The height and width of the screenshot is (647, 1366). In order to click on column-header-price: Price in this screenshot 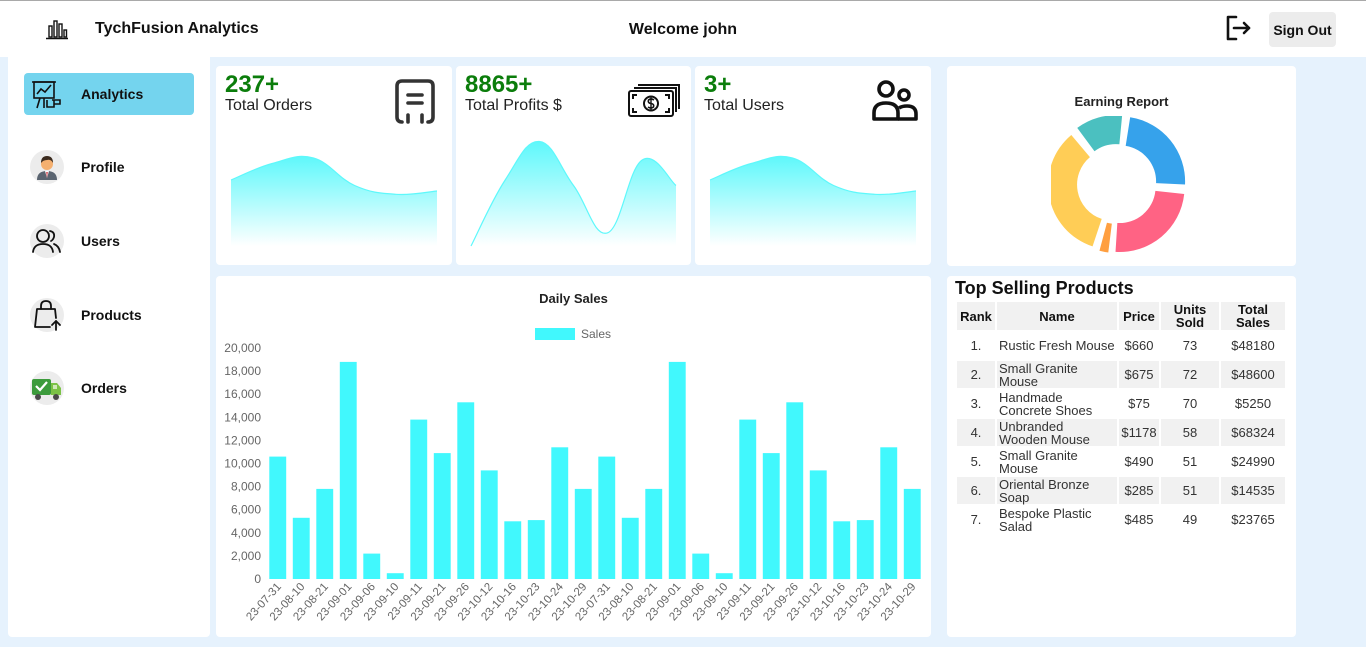, I will do `click(1139, 316)`.